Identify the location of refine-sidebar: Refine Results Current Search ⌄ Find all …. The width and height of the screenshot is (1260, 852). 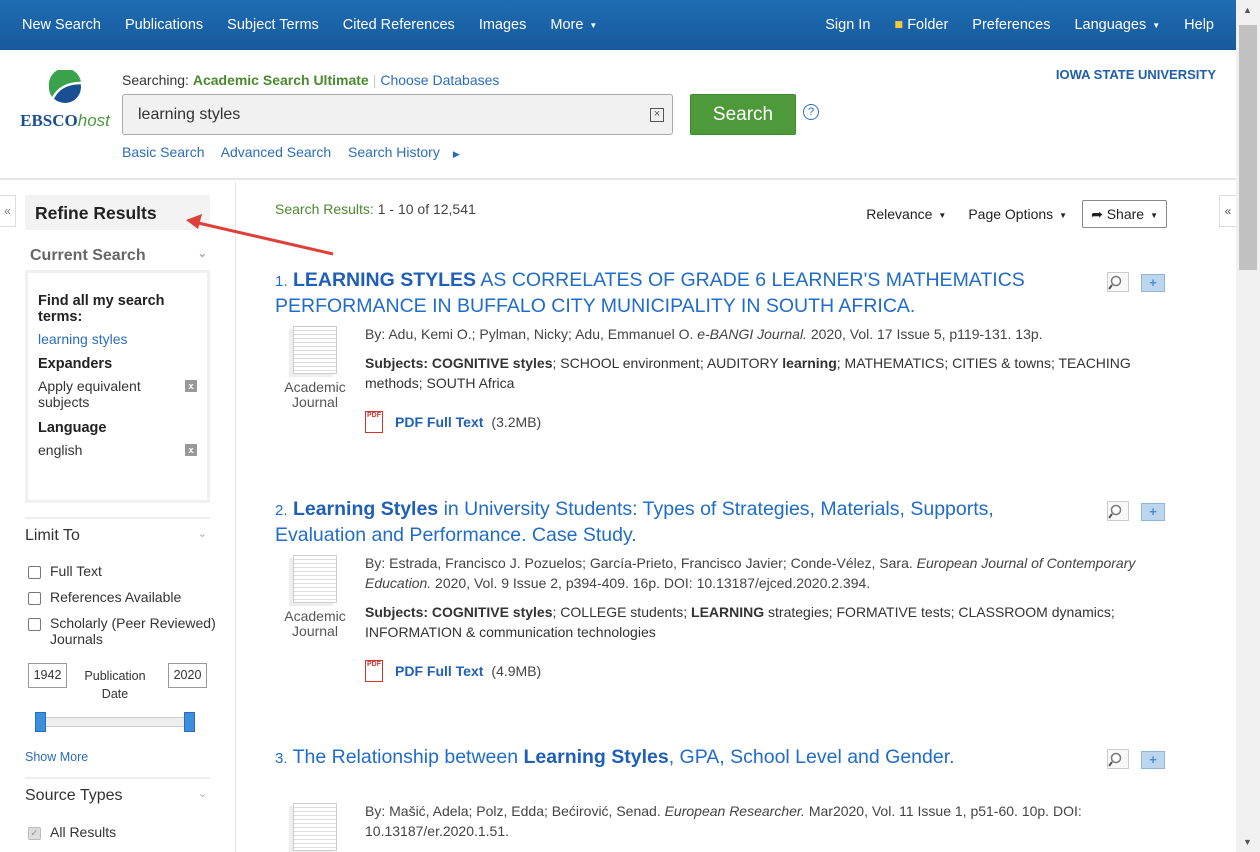
(118, 517).